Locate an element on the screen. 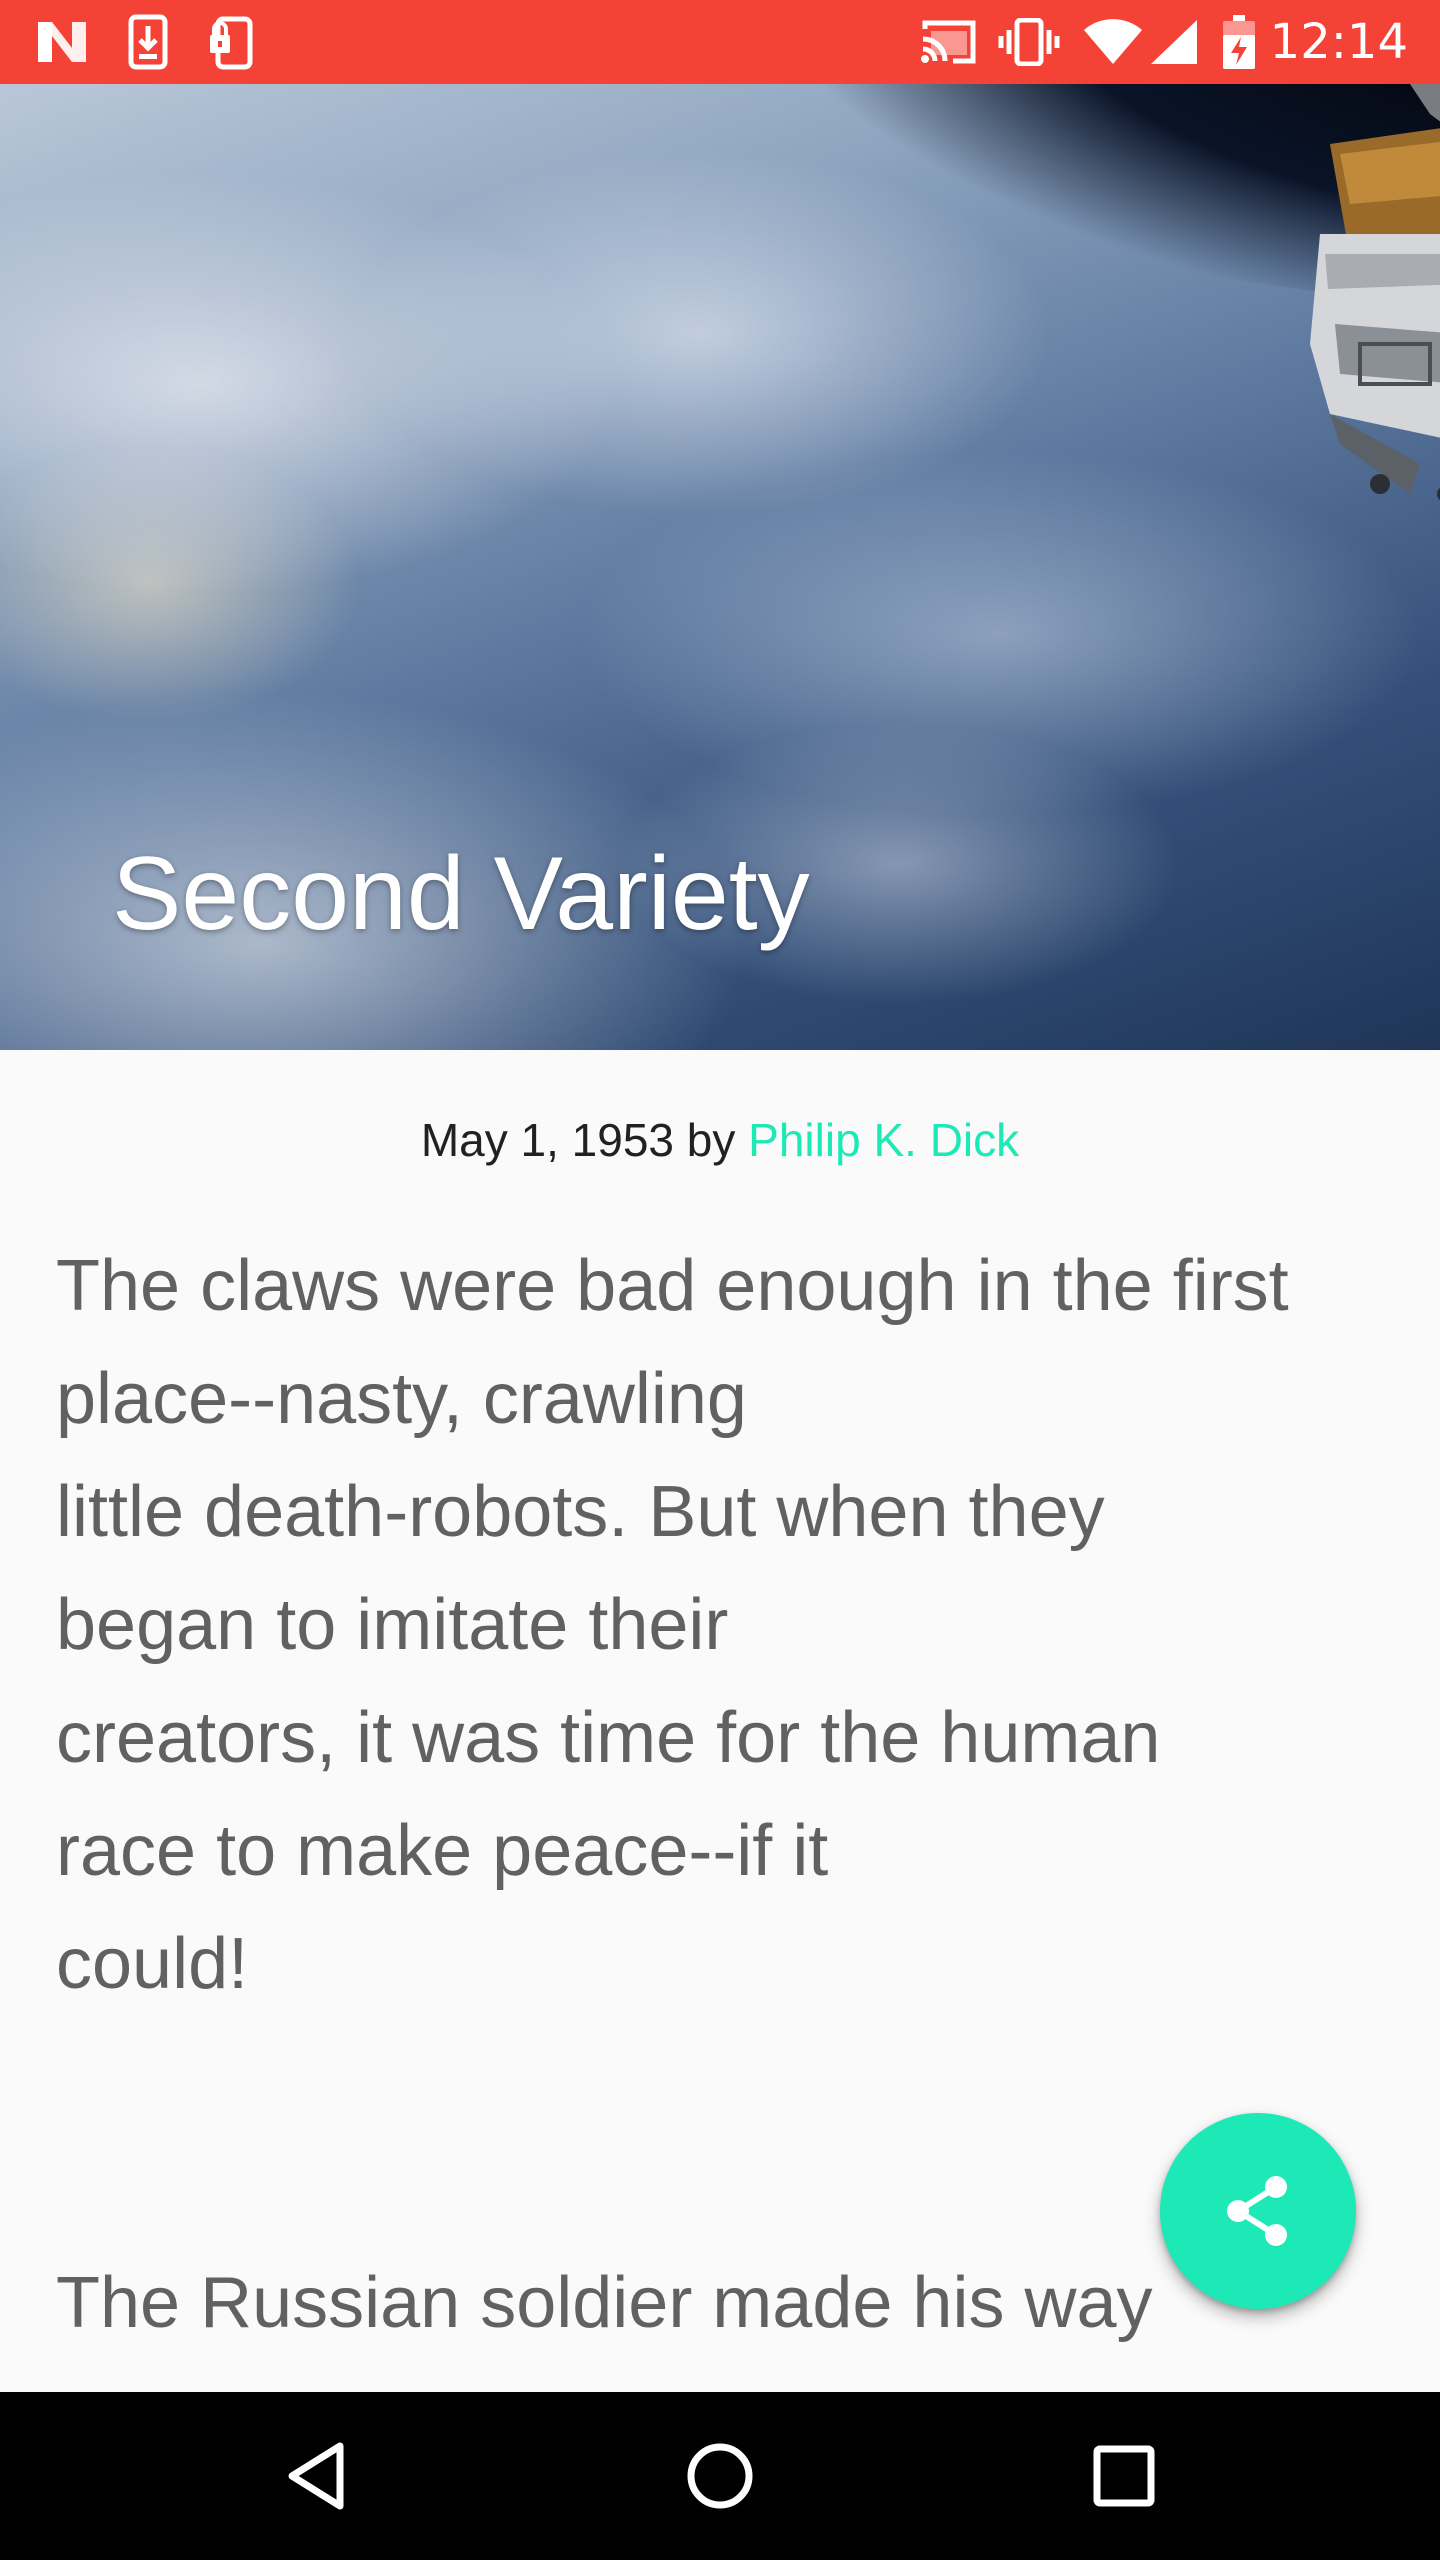 The height and width of the screenshot is (2560, 1440). phone-lock-icon is located at coordinates (232, 42).